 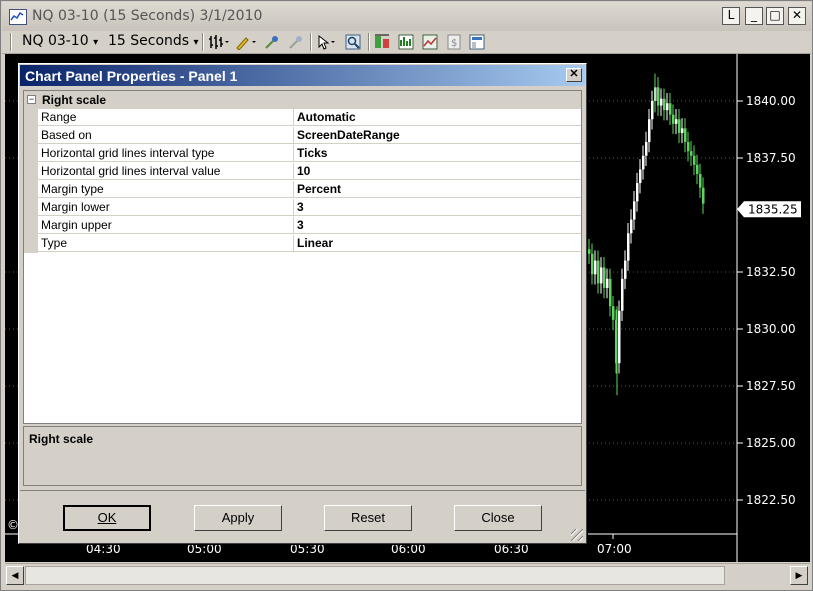 I want to click on horizontal-scrollbar: ◀ ▶, so click(x=407, y=575).